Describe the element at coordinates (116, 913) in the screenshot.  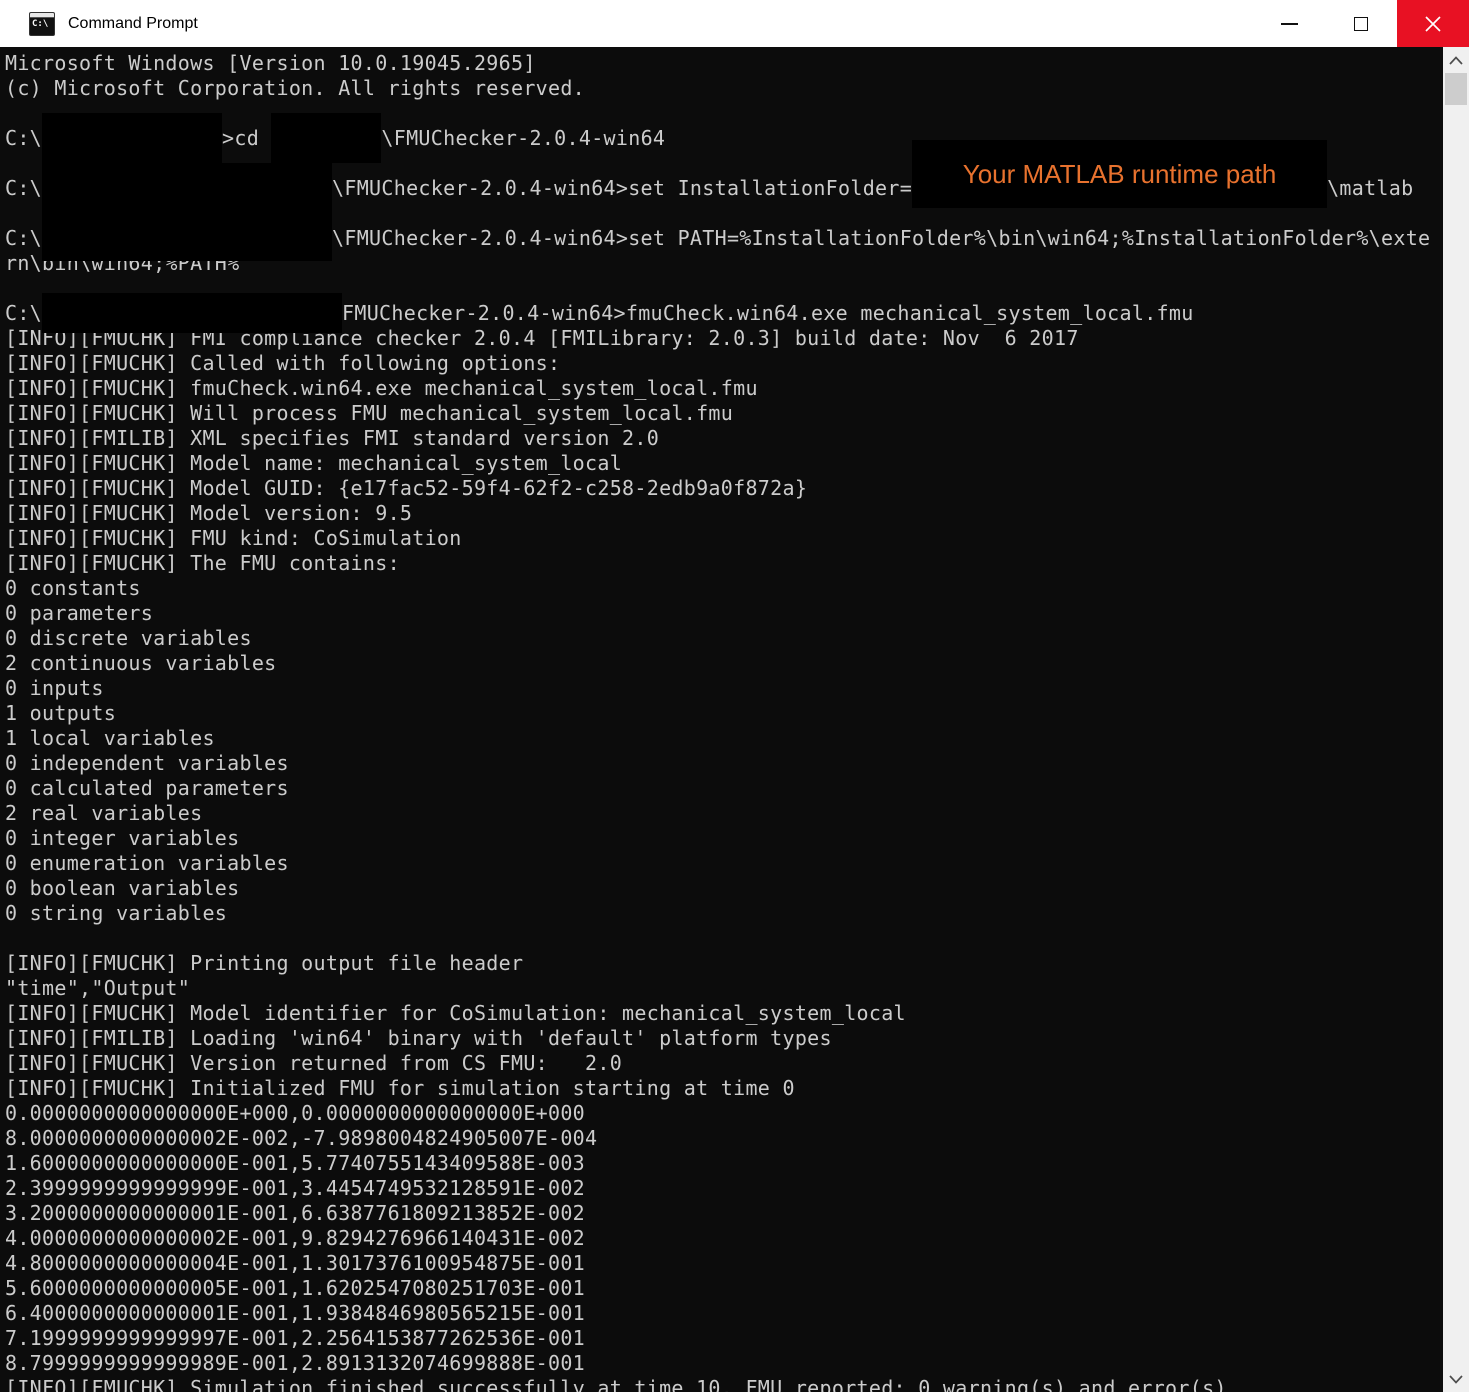
I see `terminal-text: 0 string variables` at that location.